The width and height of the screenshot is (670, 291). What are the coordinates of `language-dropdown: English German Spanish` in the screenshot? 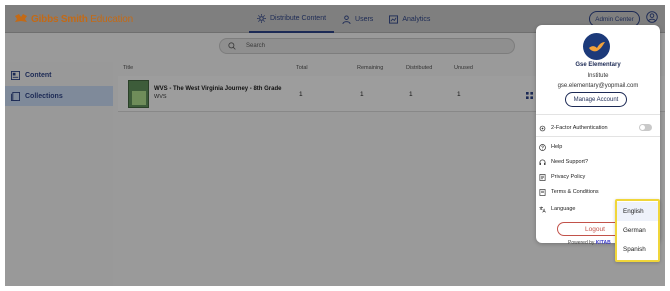 It's located at (637, 230).